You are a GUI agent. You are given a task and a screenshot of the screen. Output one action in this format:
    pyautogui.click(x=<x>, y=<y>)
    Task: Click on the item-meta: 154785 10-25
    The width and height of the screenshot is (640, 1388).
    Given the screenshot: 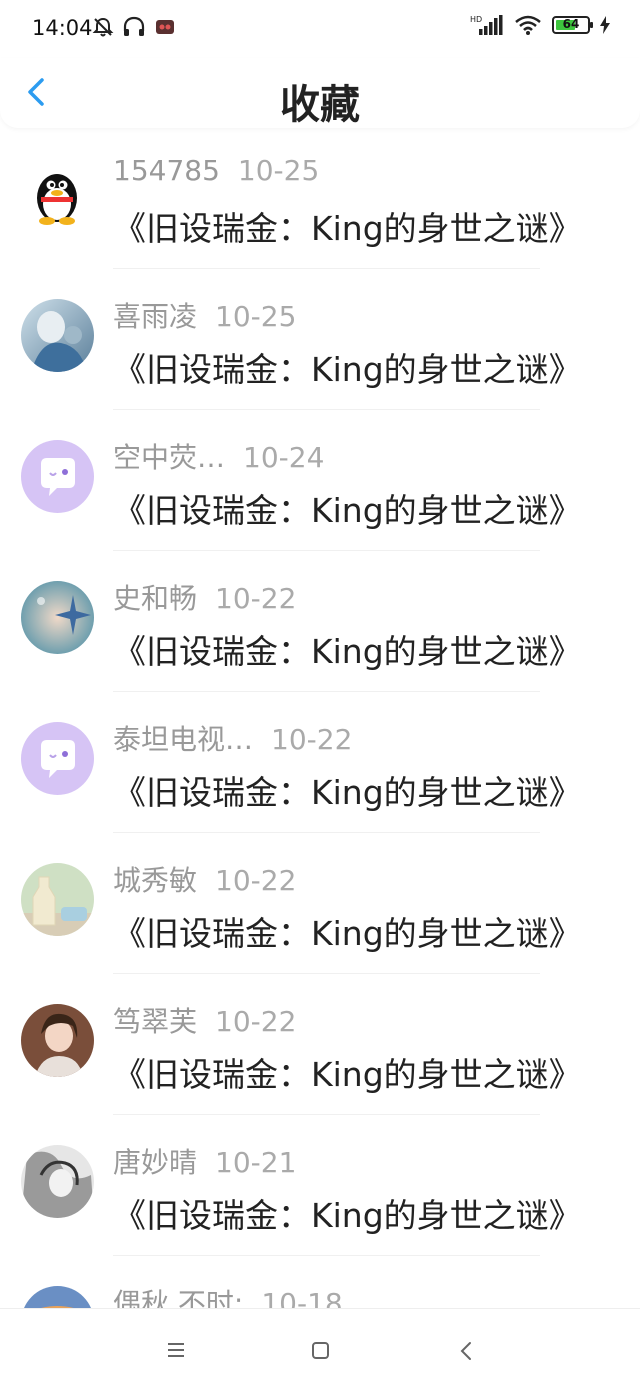 What is the action you would take?
    pyautogui.click(x=216, y=170)
    